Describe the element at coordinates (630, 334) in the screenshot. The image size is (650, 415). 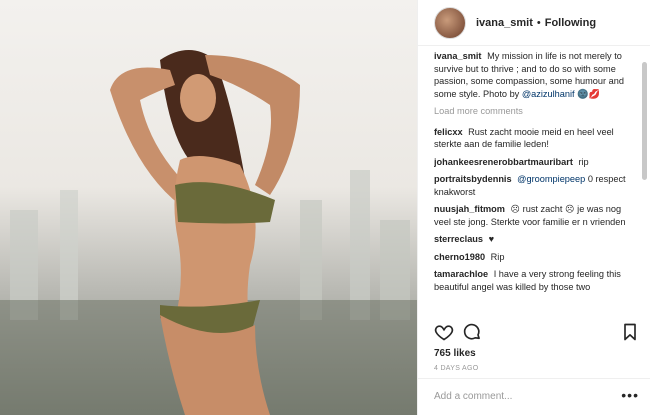
I see `bookmark-icon` at that location.